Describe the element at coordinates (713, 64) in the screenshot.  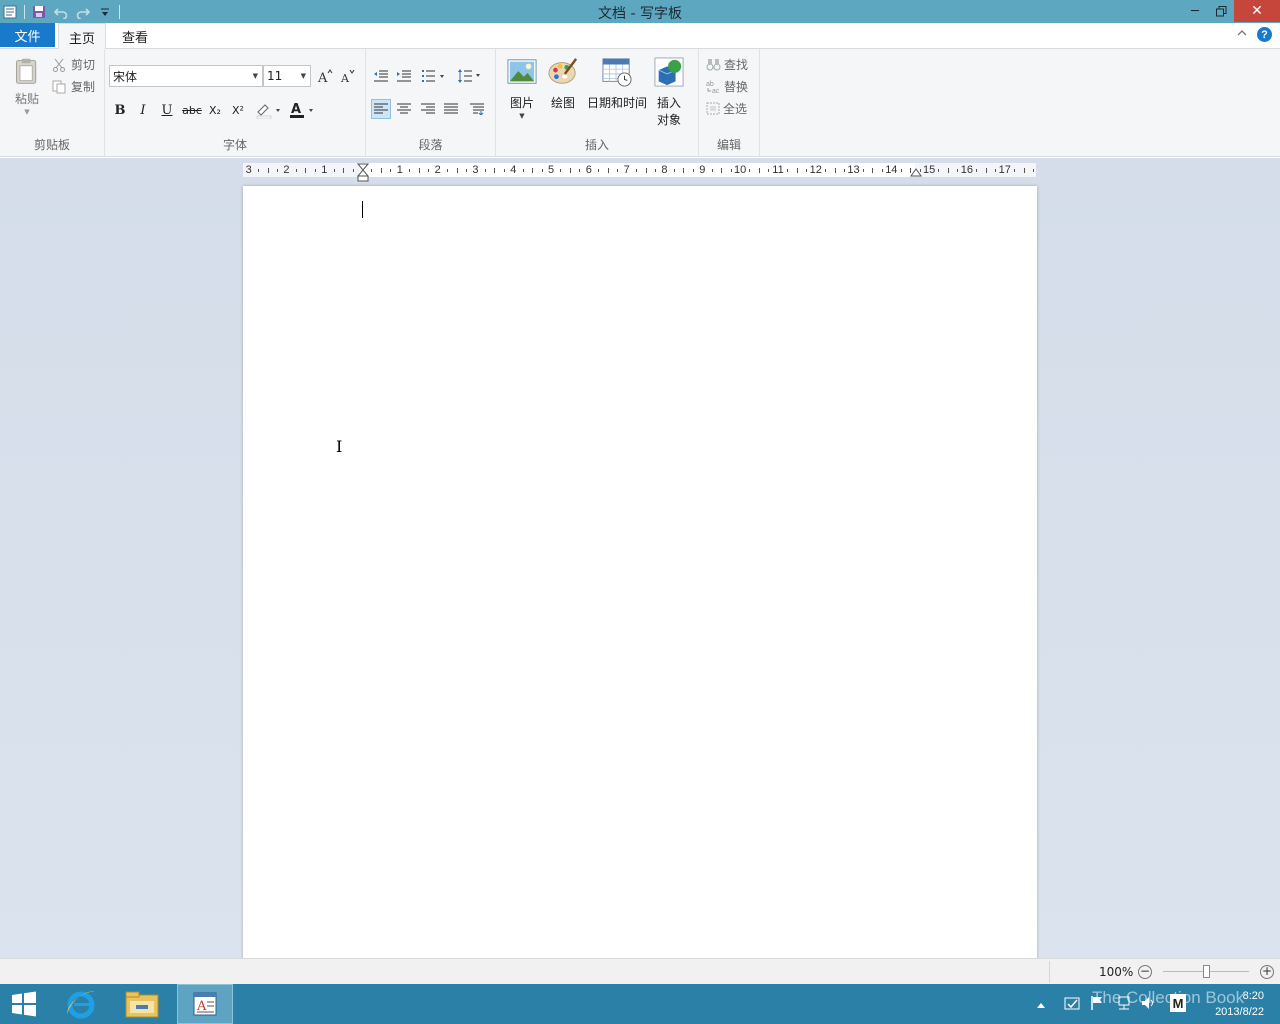
I see `binoculars-icon` at that location.